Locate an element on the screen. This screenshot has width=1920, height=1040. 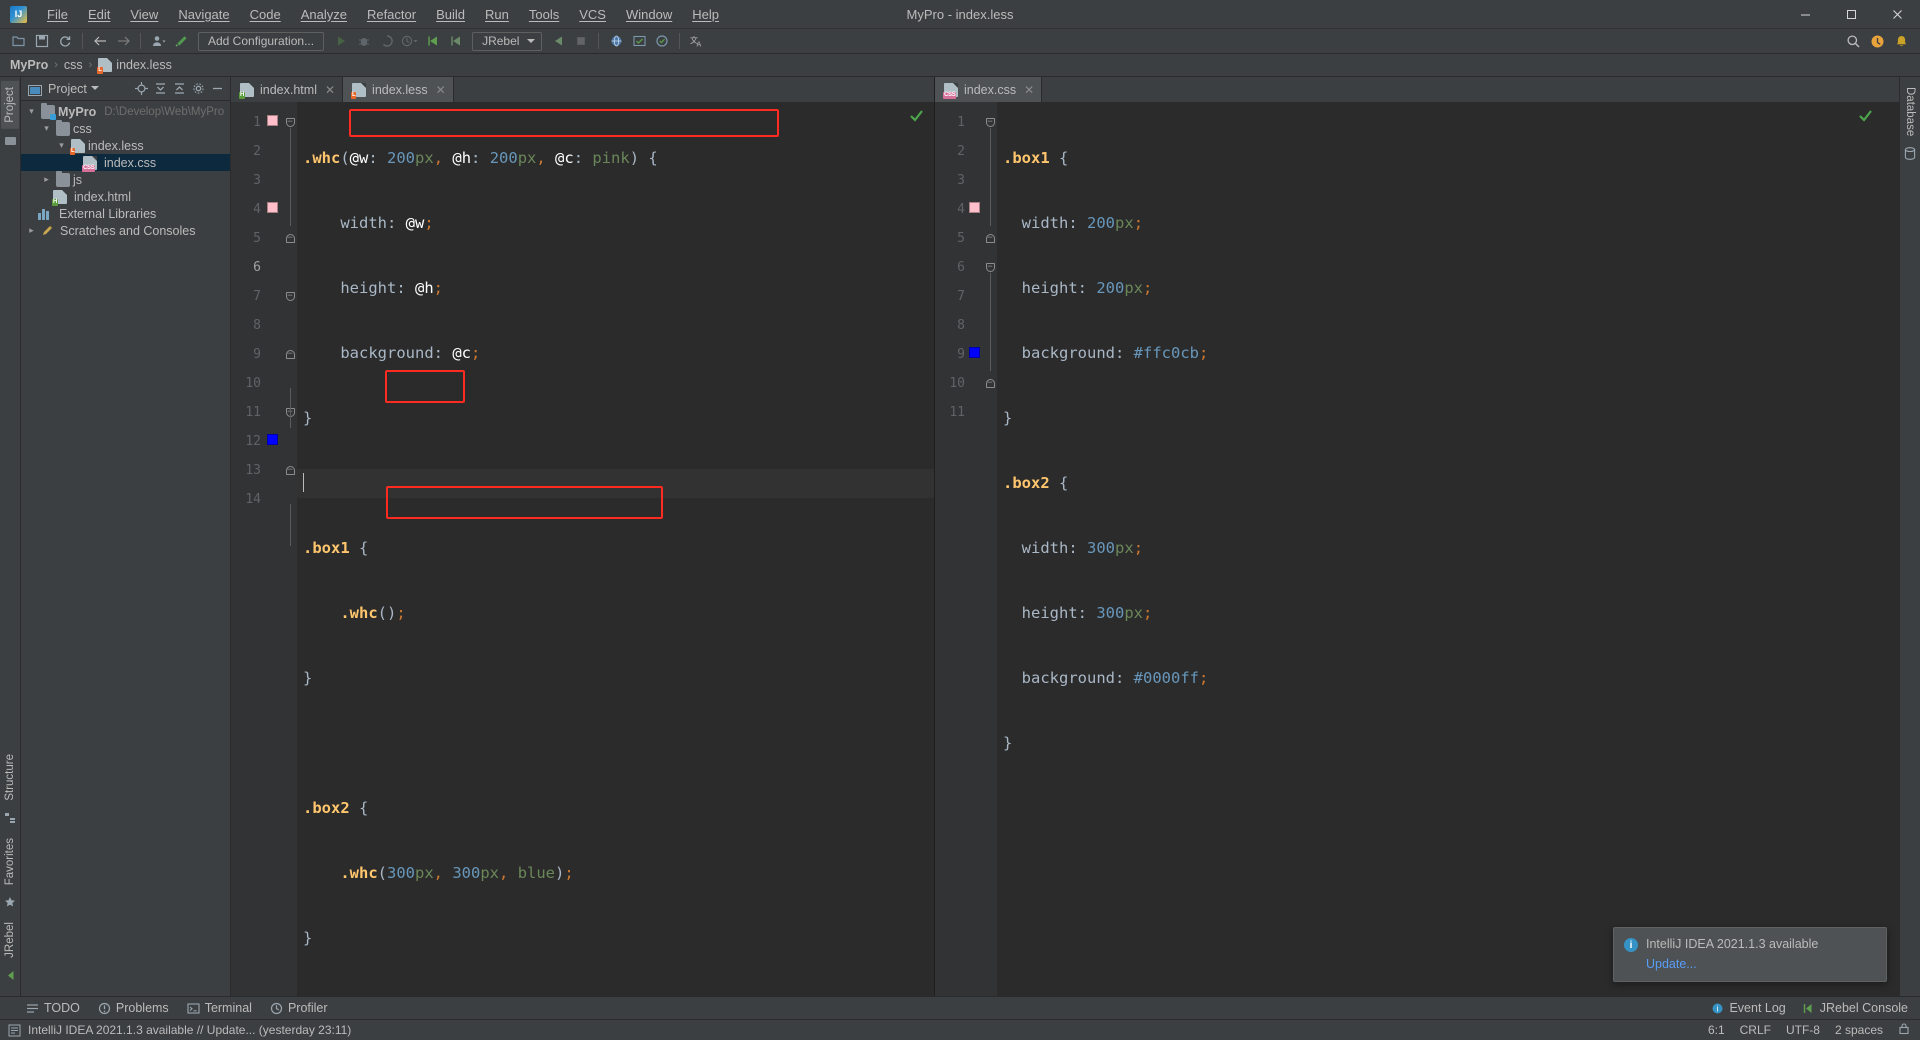
settings-gear-icon is located at coordinates (198, 89).